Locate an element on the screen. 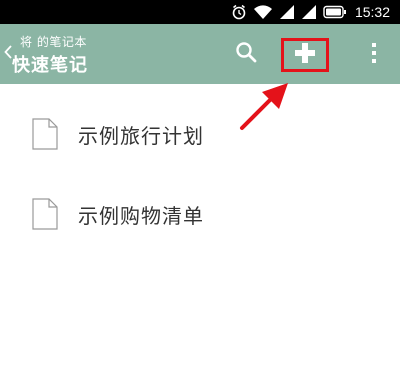 Image resolution: width=400 pixels, height=385 pixels. plus-icon is located at coordinates (305, 55).